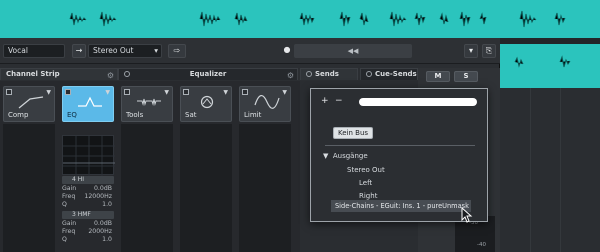 This screenshot has height=252, width=600. I want to click on eq-slot: ▼ EQ, so click(88, 104).